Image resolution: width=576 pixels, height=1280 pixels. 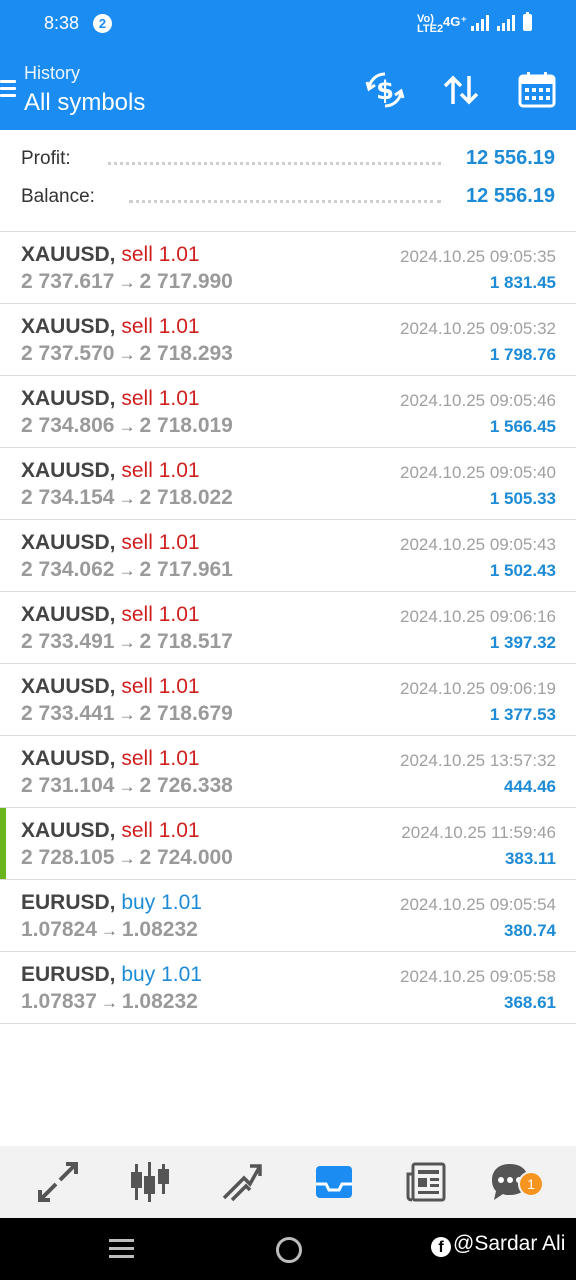 I want to click on currency-exchange-icon: $, so click(x=385, y=90).